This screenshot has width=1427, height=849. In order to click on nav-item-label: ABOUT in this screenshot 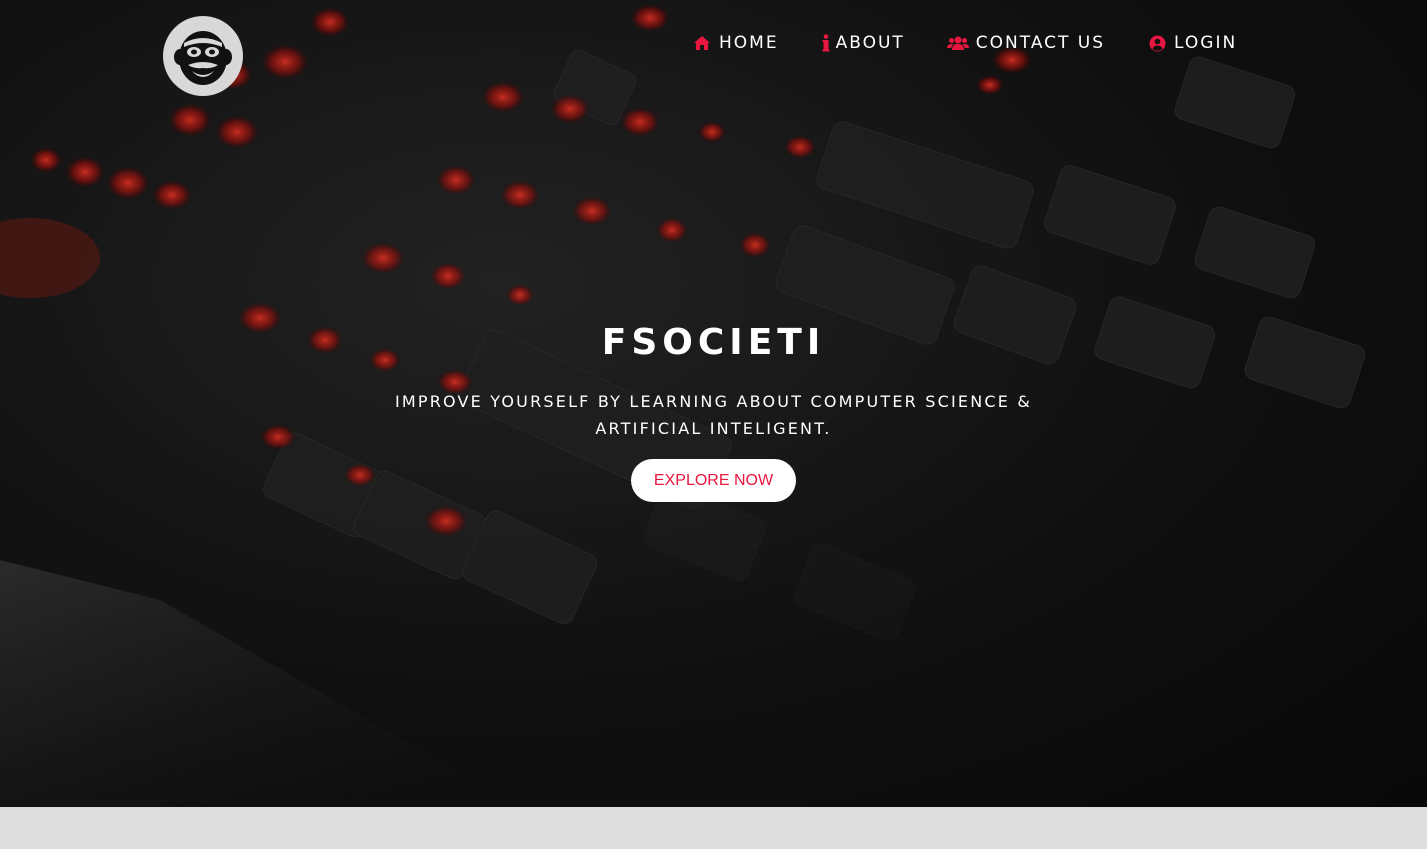, I will do `click(870, 43)`.